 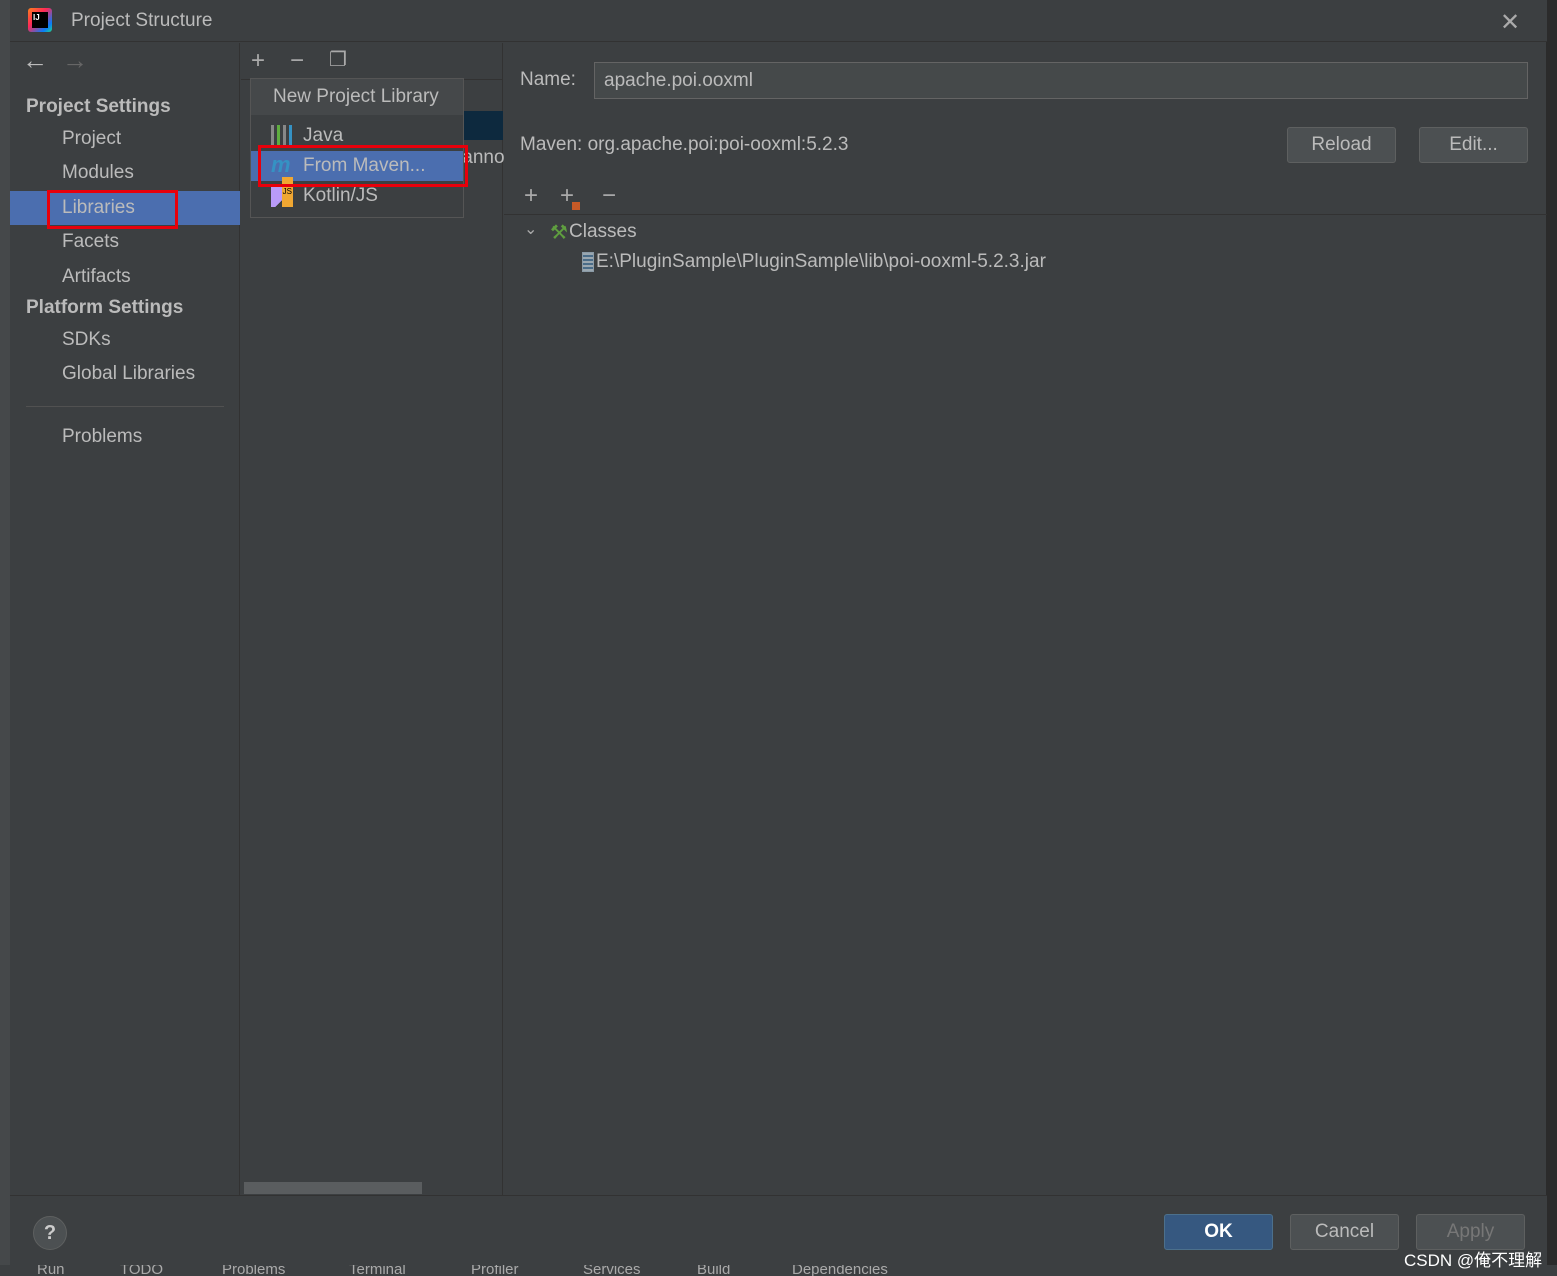 I want to click on highlight-box-libraries, so click(x=112, y=209).